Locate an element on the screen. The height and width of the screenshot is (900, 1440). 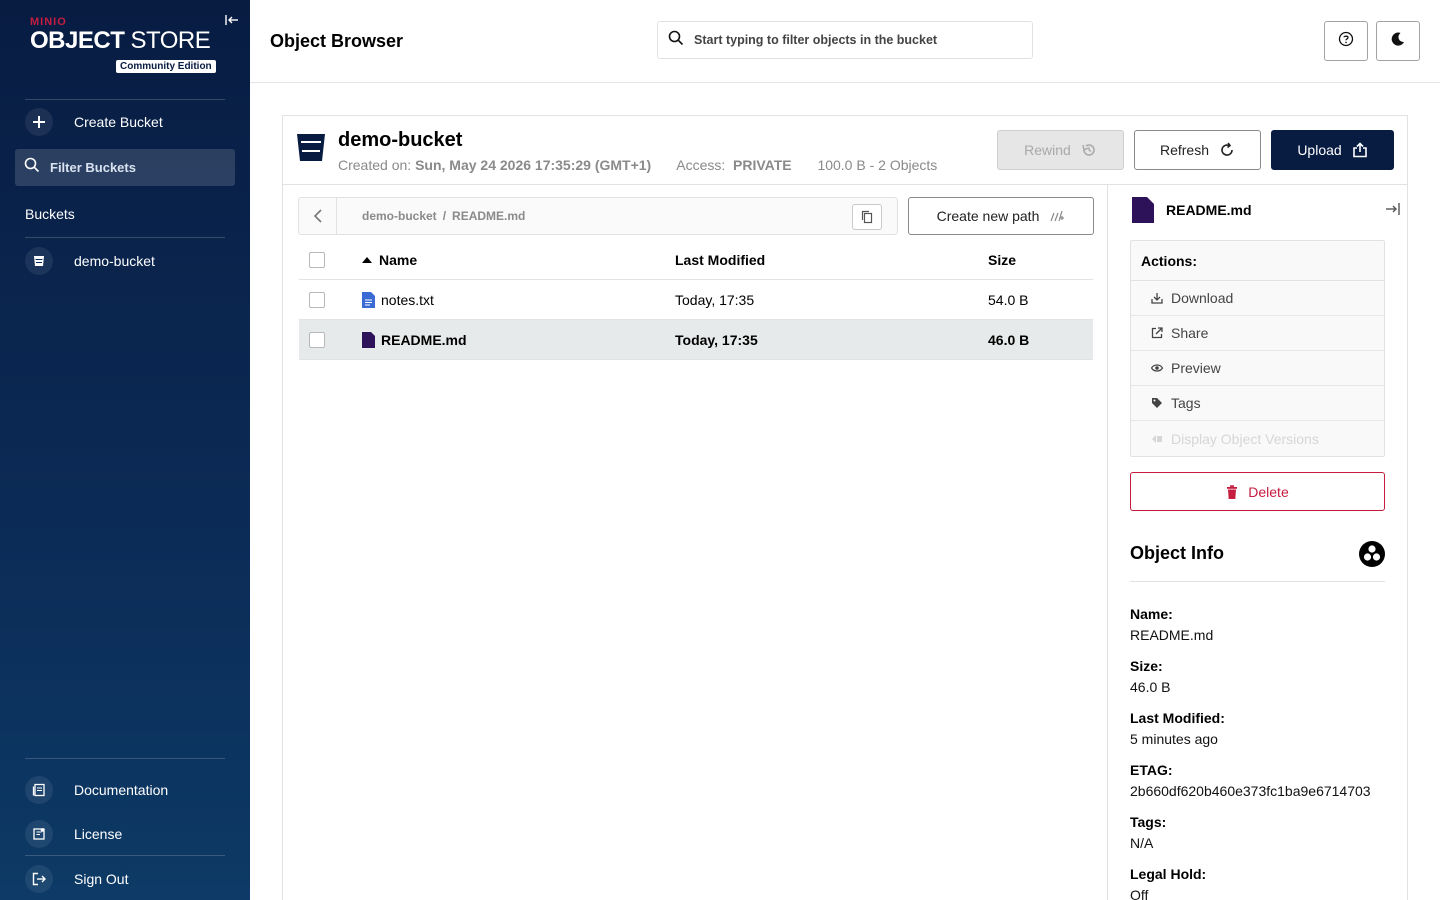
sign-out-icon is located at coordinates (39, 879).